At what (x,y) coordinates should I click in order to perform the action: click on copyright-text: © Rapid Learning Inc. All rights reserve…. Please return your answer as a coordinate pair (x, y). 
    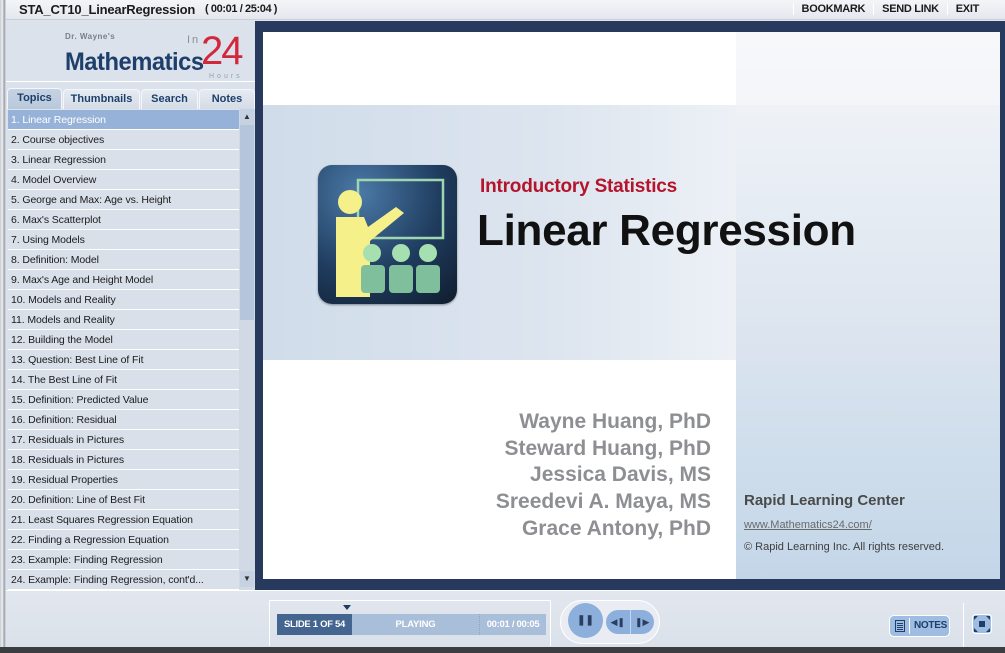
    Looking at the image, I should click on (844, 547).